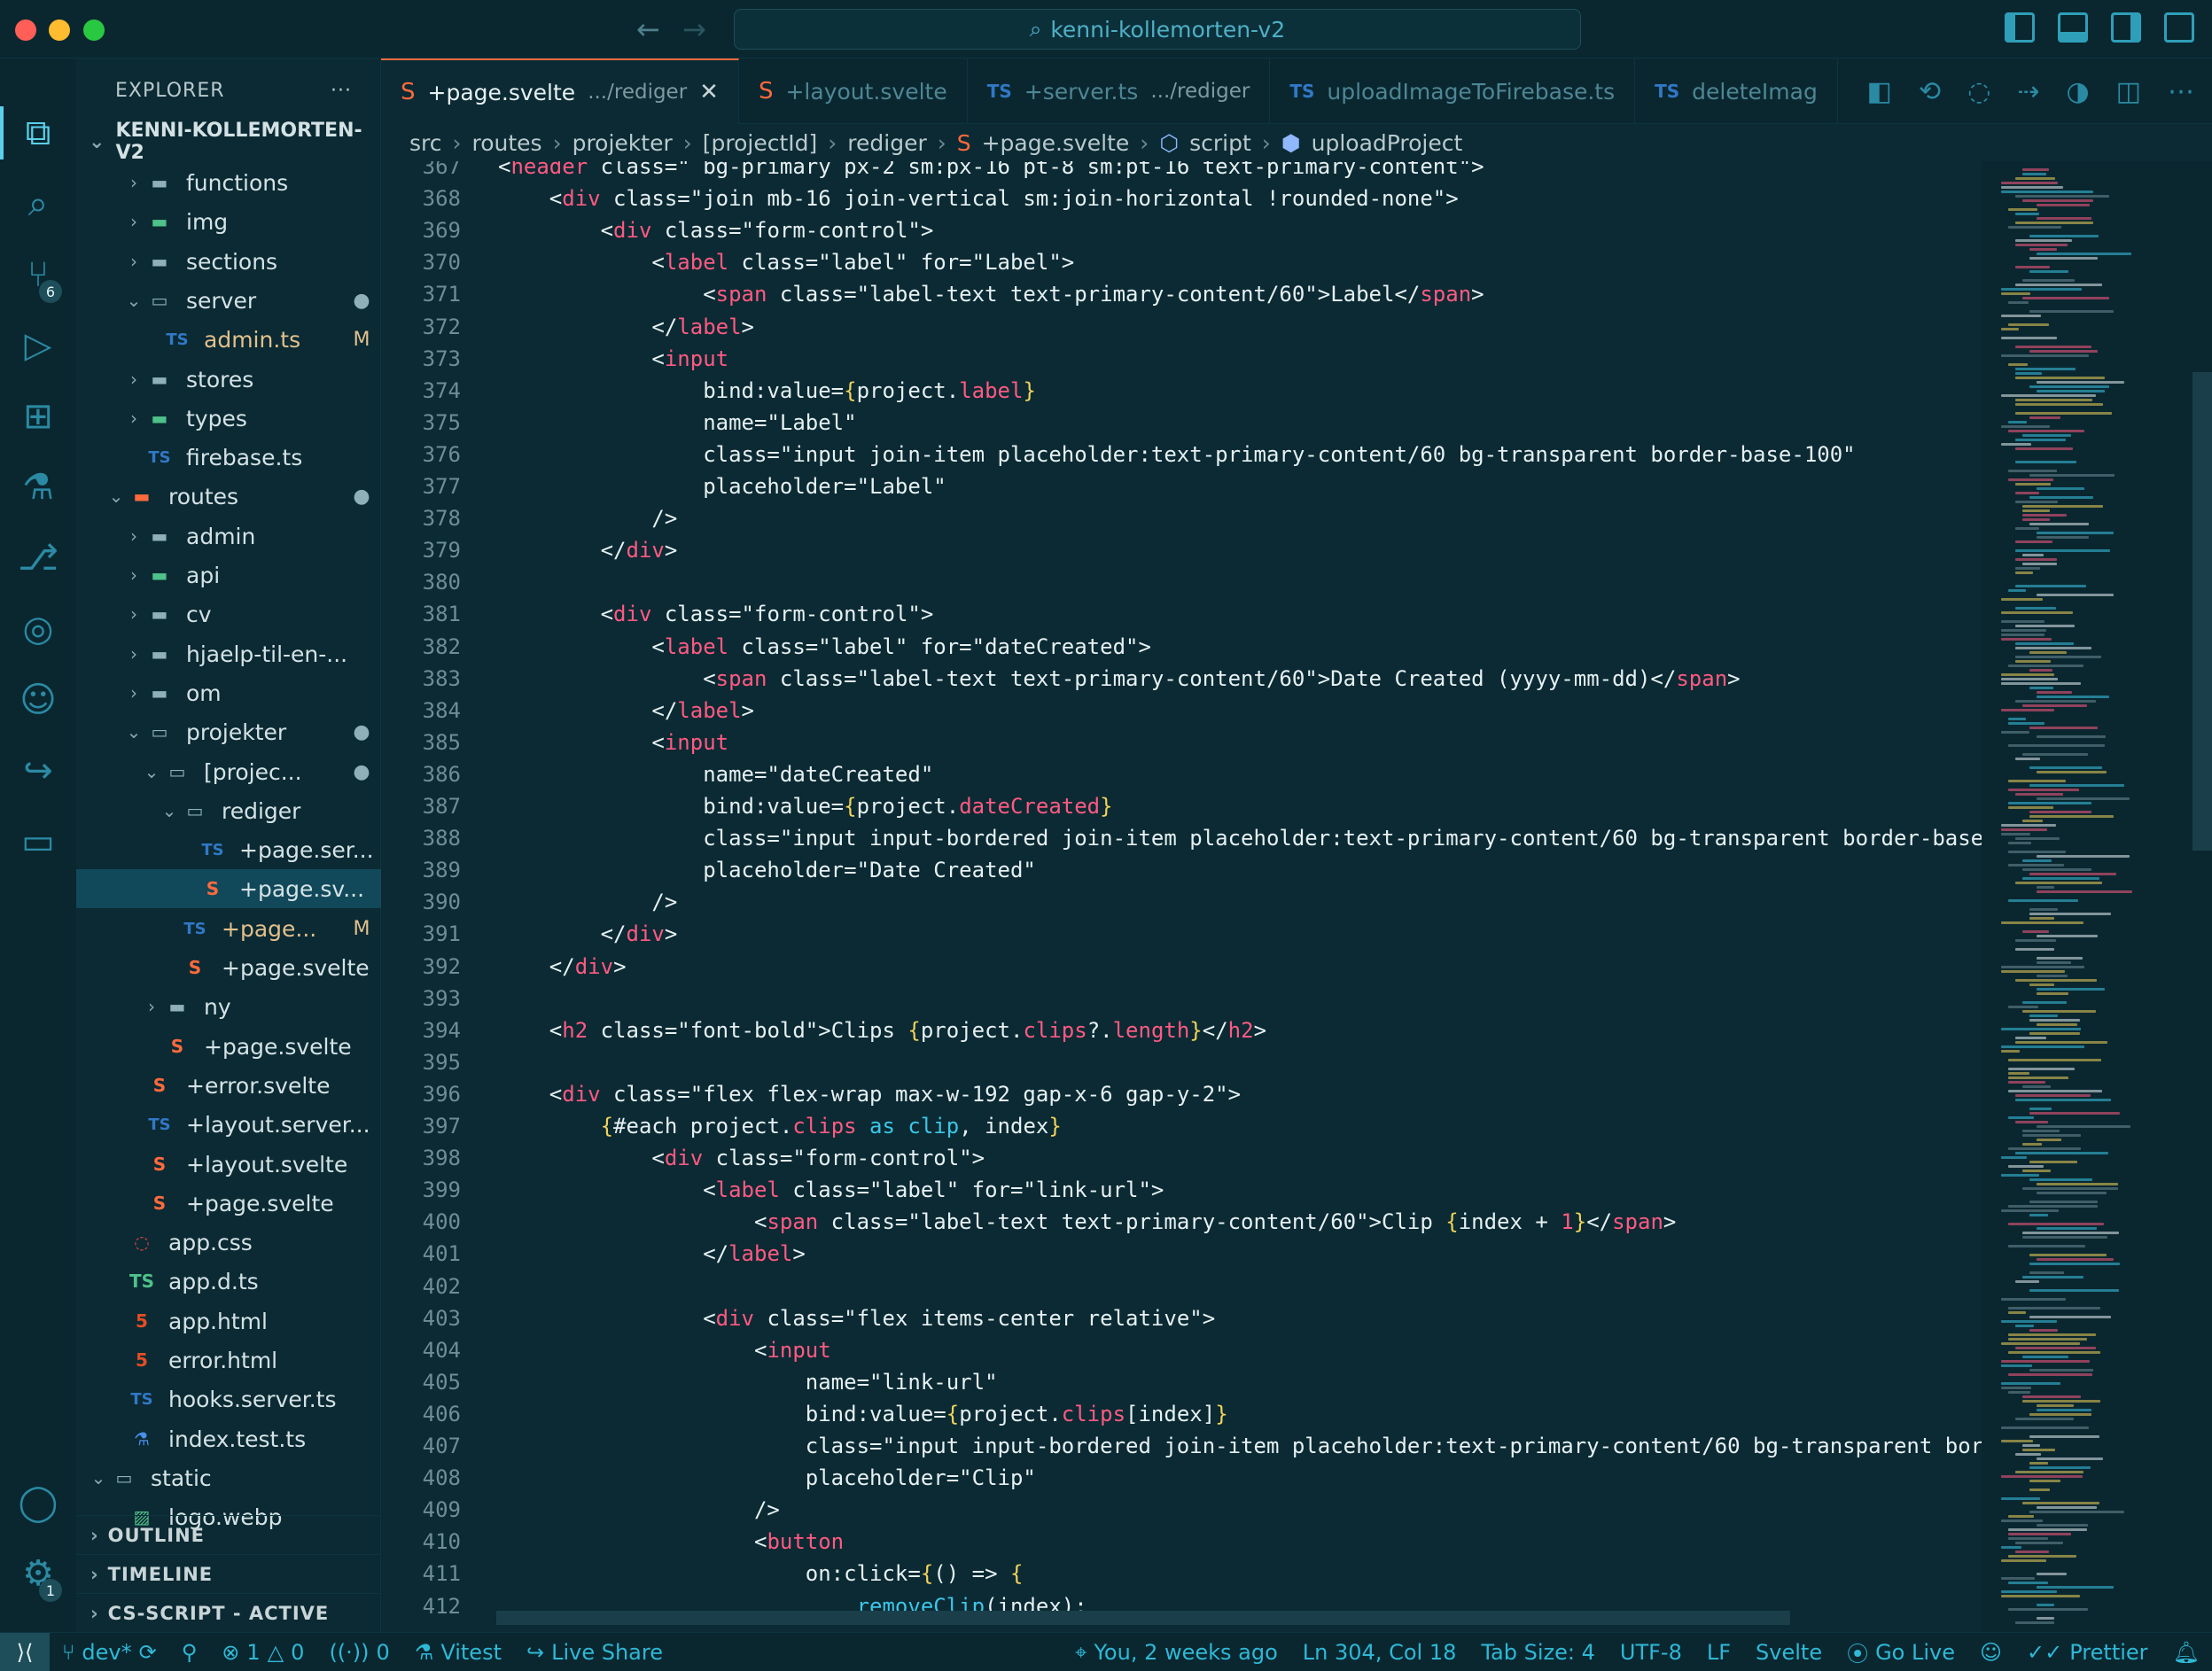 The height and width of the screenshot is (1671, 2212). What do you see at coordinates (2087, 1652) in the screenshot?
I see `prettier-status: ✓✓ Prettier` at bounding box center [2087, 1652].